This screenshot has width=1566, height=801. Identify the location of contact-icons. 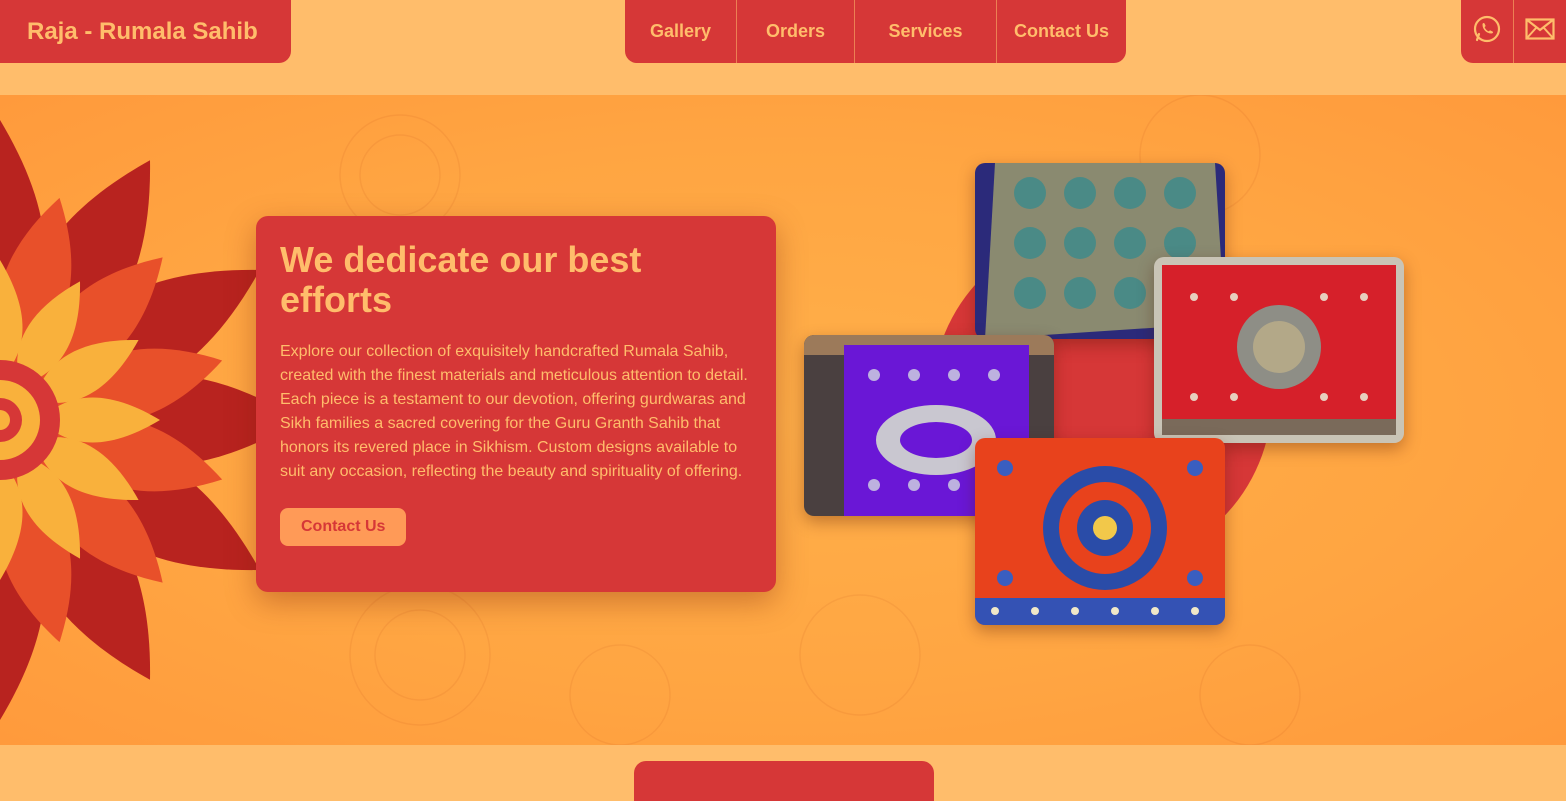
(1513, 31).